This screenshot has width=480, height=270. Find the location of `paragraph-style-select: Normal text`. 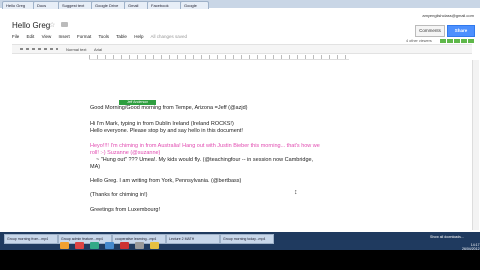

paragraph-style-select: Normal text is located at coordinates (76, 49).